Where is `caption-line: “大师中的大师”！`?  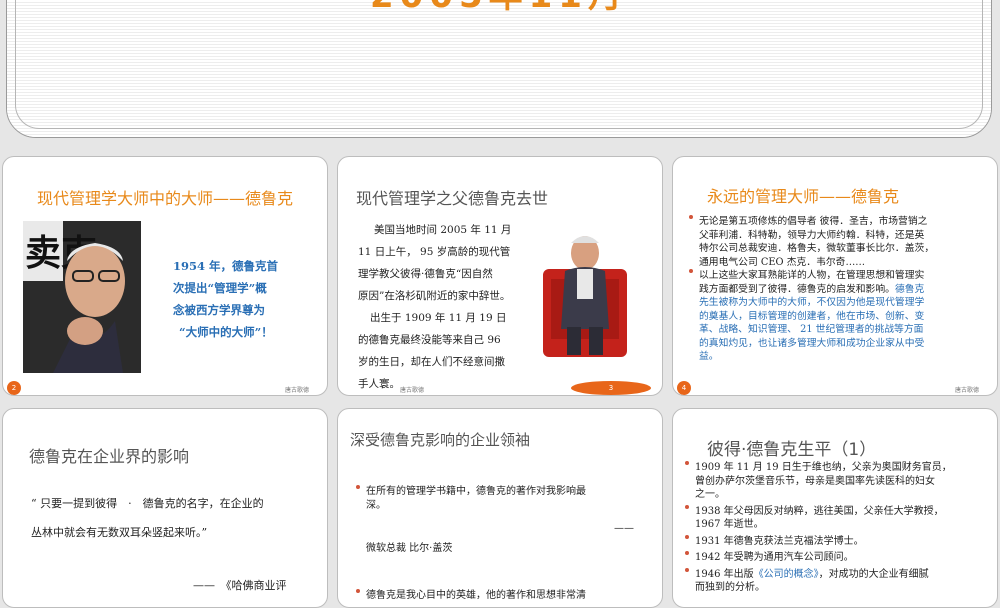
caption-line: “大师中的大师”！ is located at coordinates (226, 332).